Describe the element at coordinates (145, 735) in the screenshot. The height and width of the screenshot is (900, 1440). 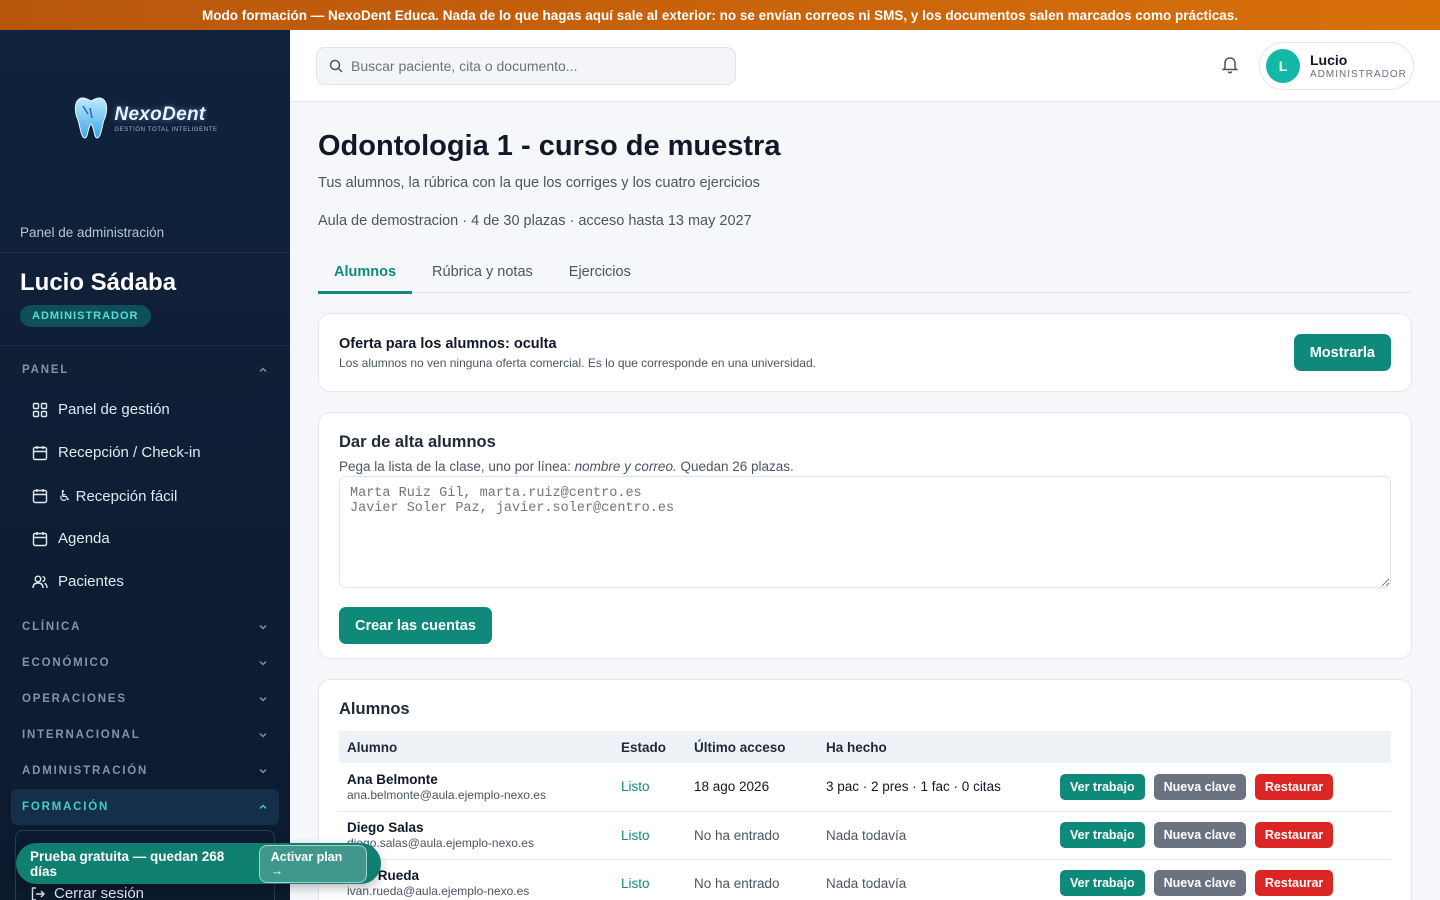
I see `section-internacional: INTERNACIONAL` at that location.